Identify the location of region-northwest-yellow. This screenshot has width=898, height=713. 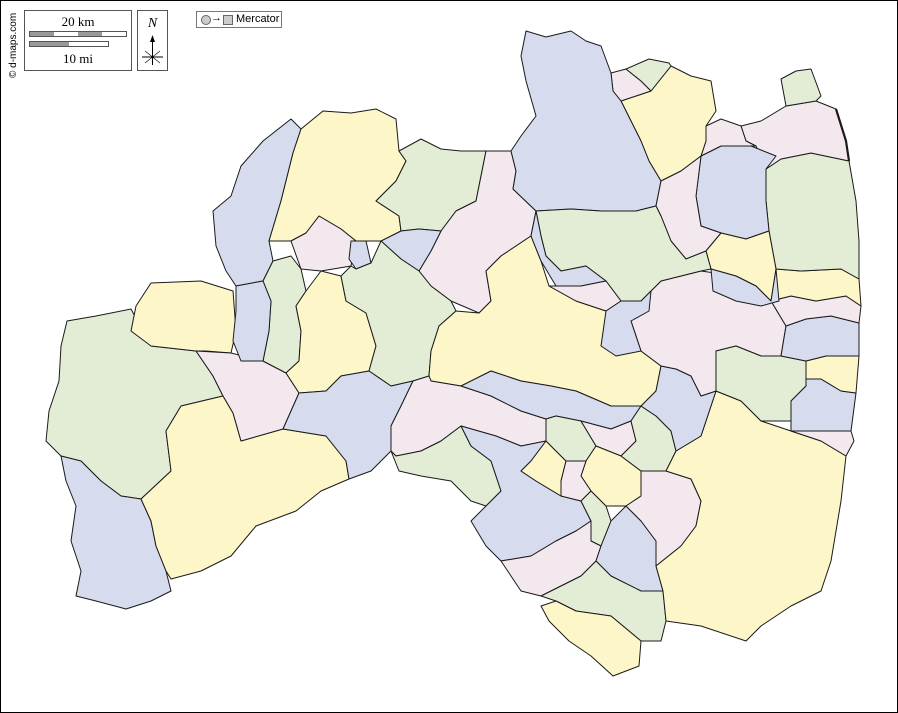
(183, 317).